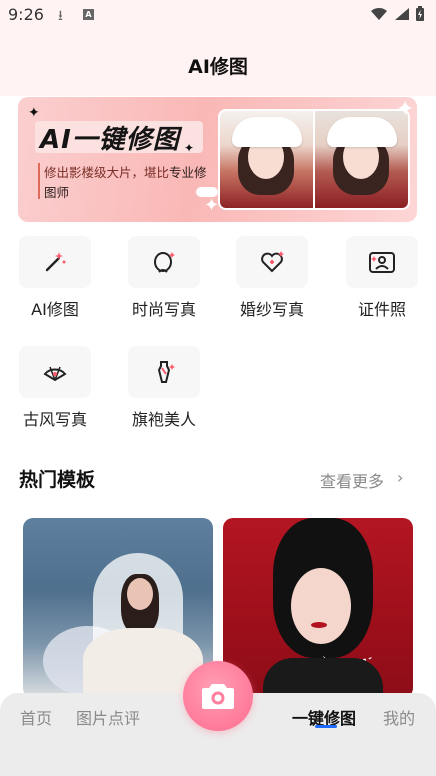  I want to click on feature-label: AI修图, so click(55, 309).